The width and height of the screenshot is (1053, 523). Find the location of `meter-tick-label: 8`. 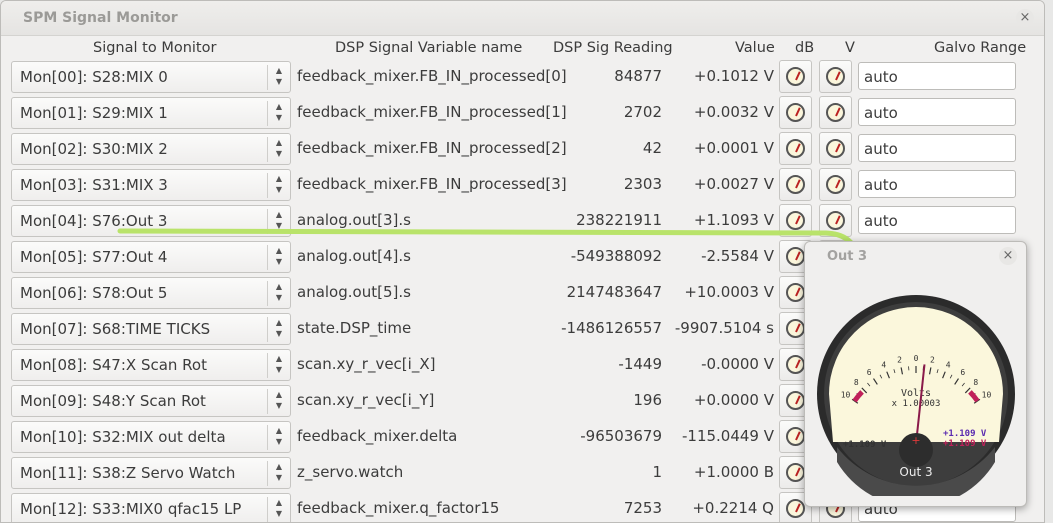

meter-tick-label: 8 is located at coordinates (856, 382).